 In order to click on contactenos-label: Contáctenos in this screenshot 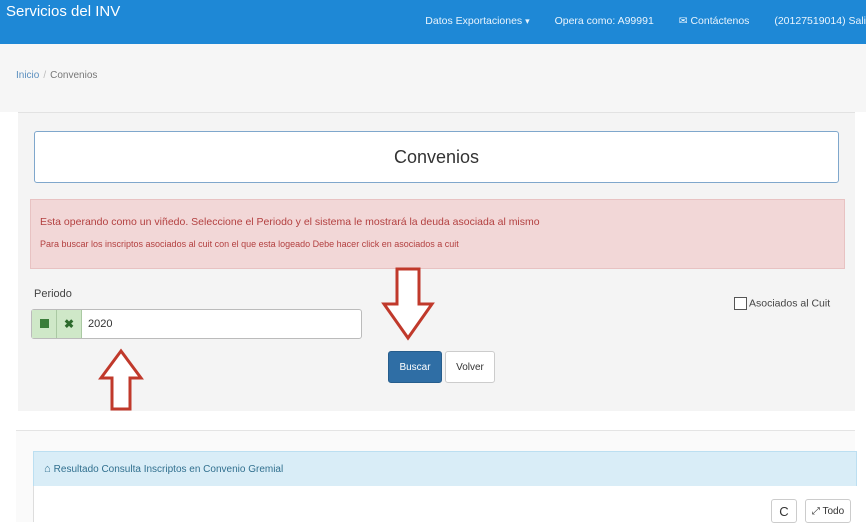, I will do `click(720, 21)`.